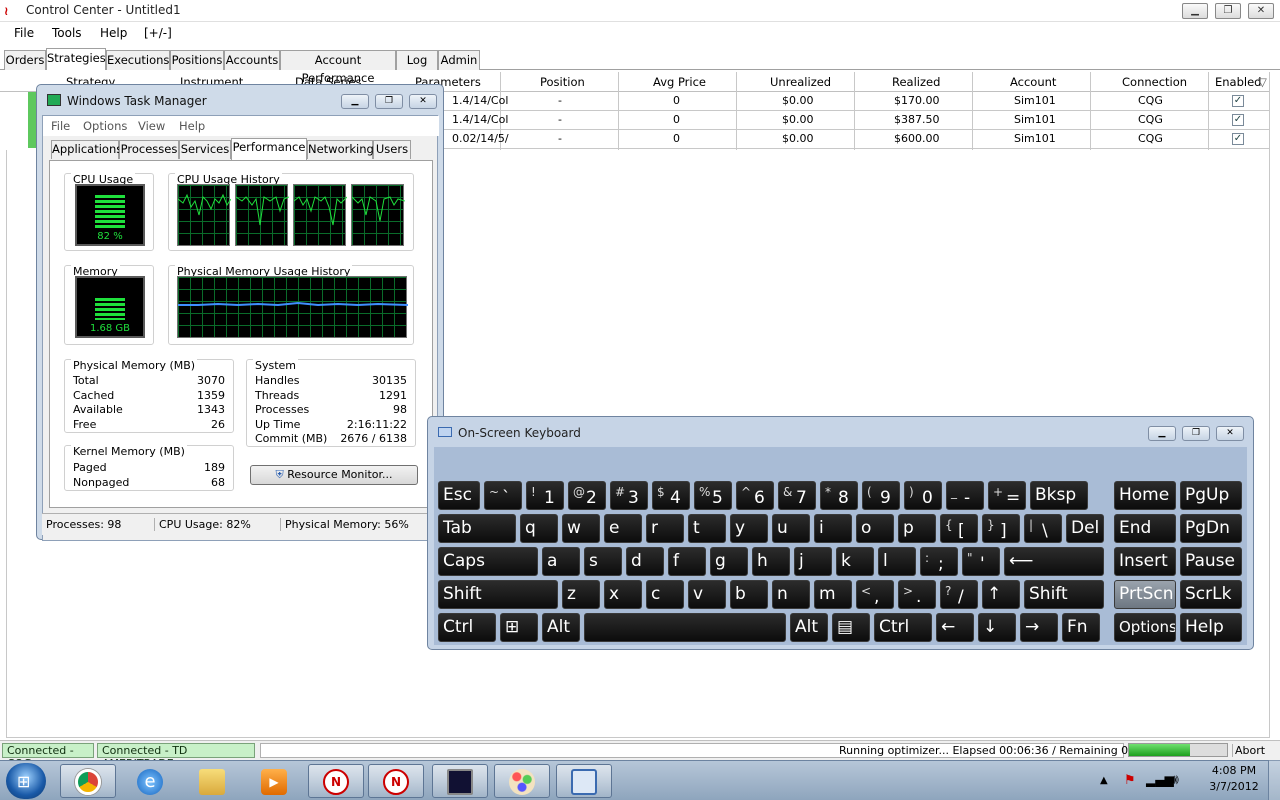  What do you see at coordinates (981, 561) in the screenshot?
I see `key-"-': " '` at bounding box center [981, 561].